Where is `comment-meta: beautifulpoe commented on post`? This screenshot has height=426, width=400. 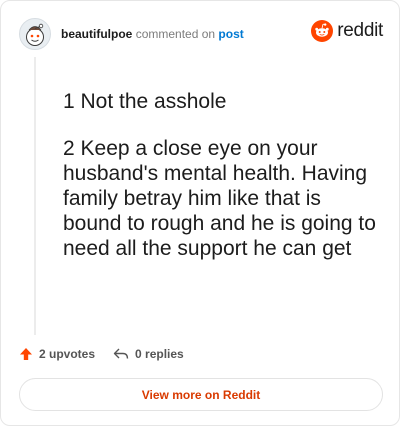 comment-meta: beautifulpoe commented on post is located at coordinates (152, 34).